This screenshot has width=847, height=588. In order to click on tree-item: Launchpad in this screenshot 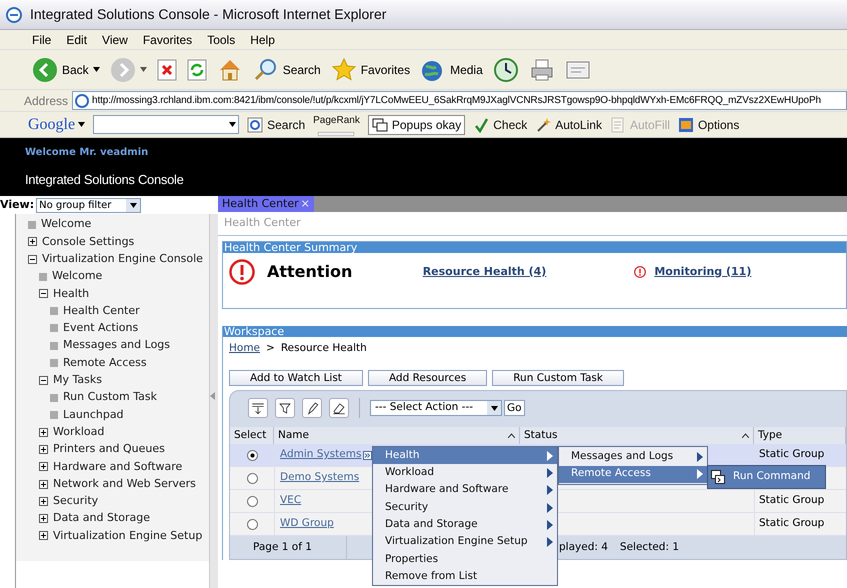, I will do `click(93, 415)`.